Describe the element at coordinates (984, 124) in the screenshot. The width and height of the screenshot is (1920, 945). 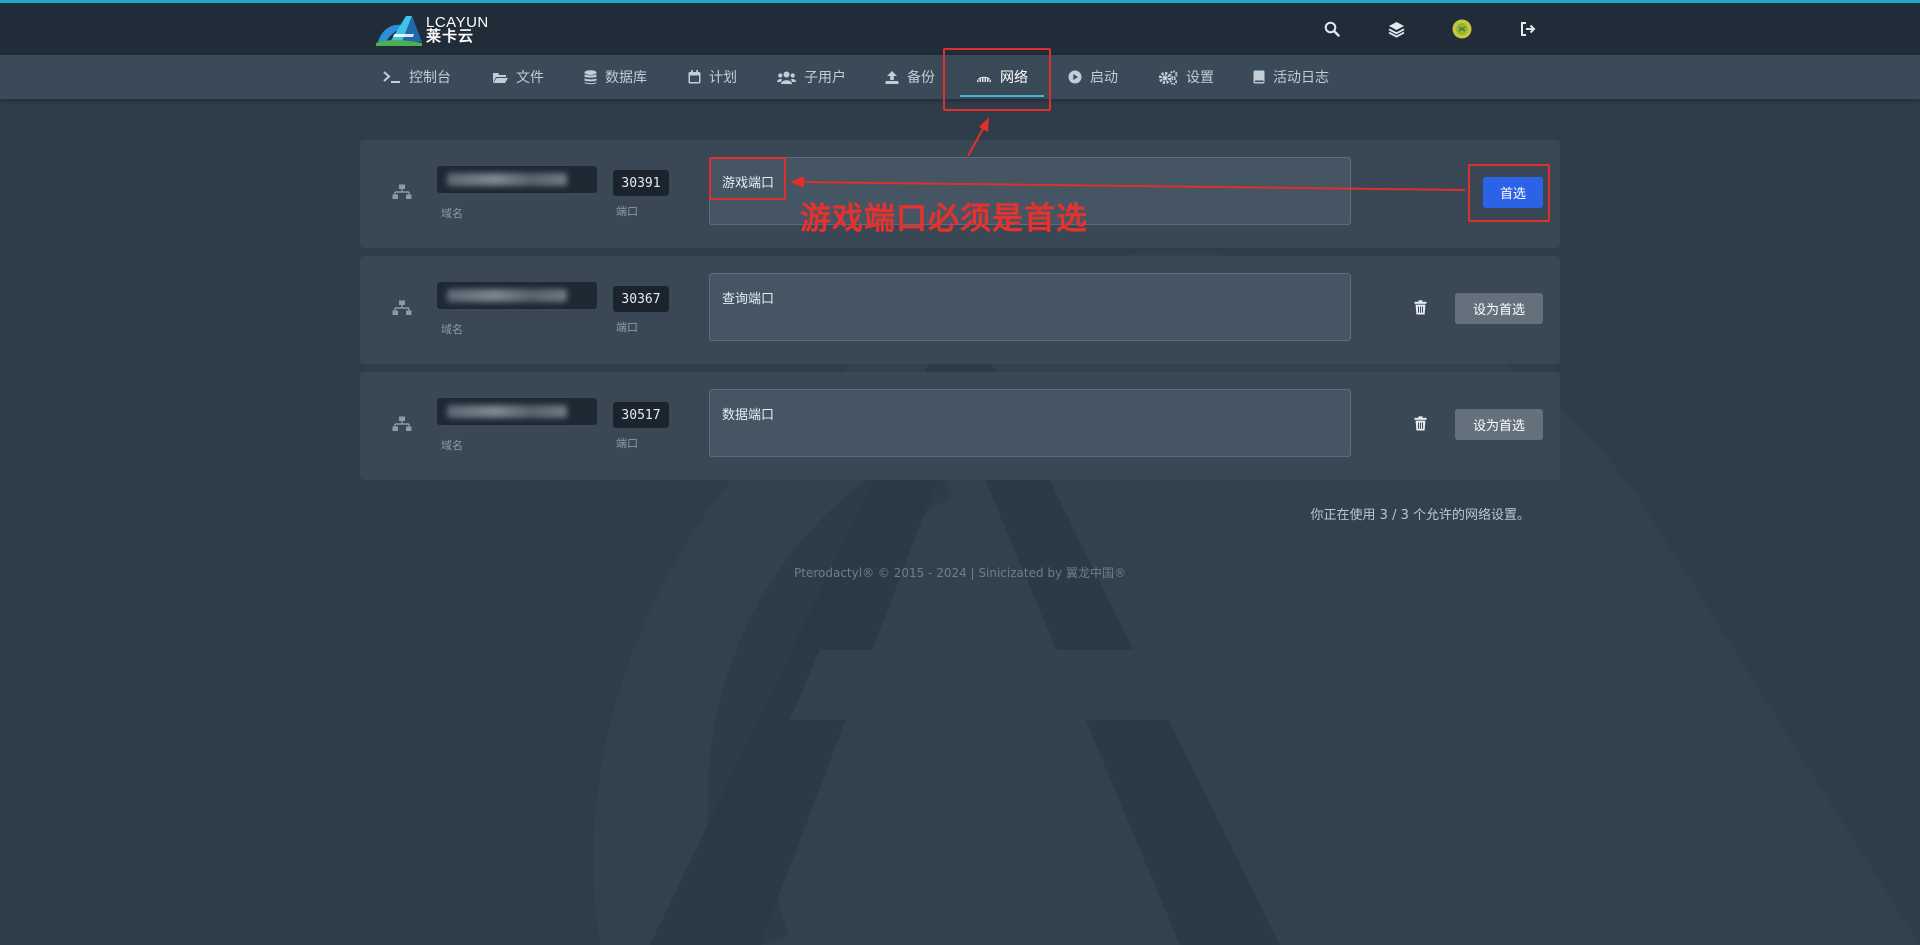
I see `annotation-arrow-head` at that location.